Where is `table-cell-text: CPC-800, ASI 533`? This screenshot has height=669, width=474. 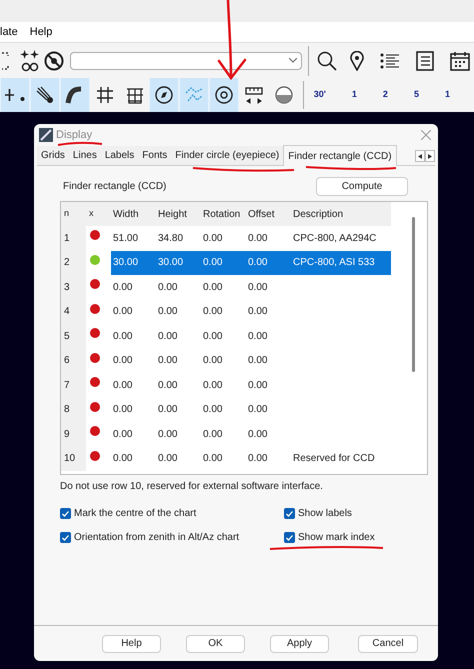
table-cell-text: CPC-800, ASI 533 is located at coordinates (334, 263).